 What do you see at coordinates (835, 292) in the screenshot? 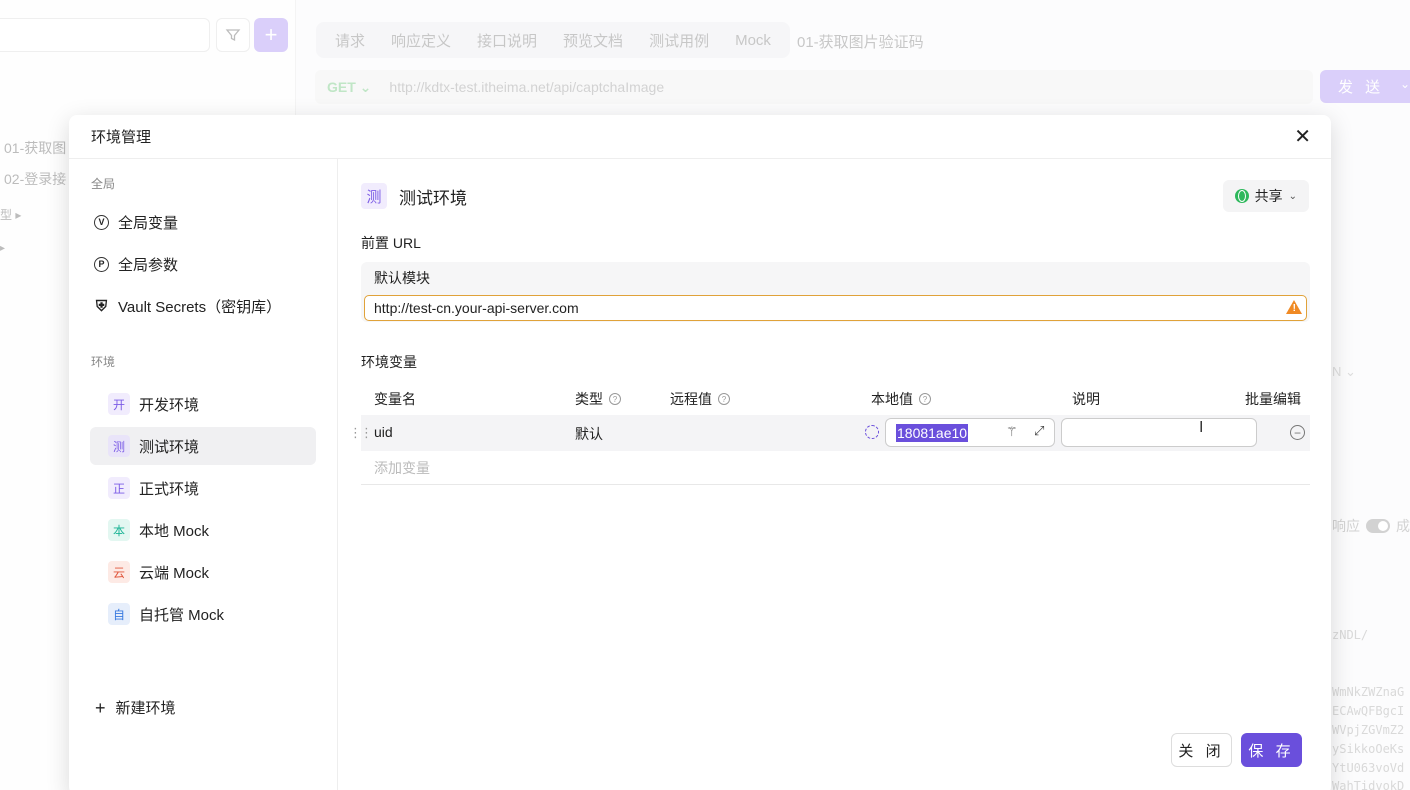
I see `prefix-url-card: 默认模块 !` at bounding box center [835, 292].